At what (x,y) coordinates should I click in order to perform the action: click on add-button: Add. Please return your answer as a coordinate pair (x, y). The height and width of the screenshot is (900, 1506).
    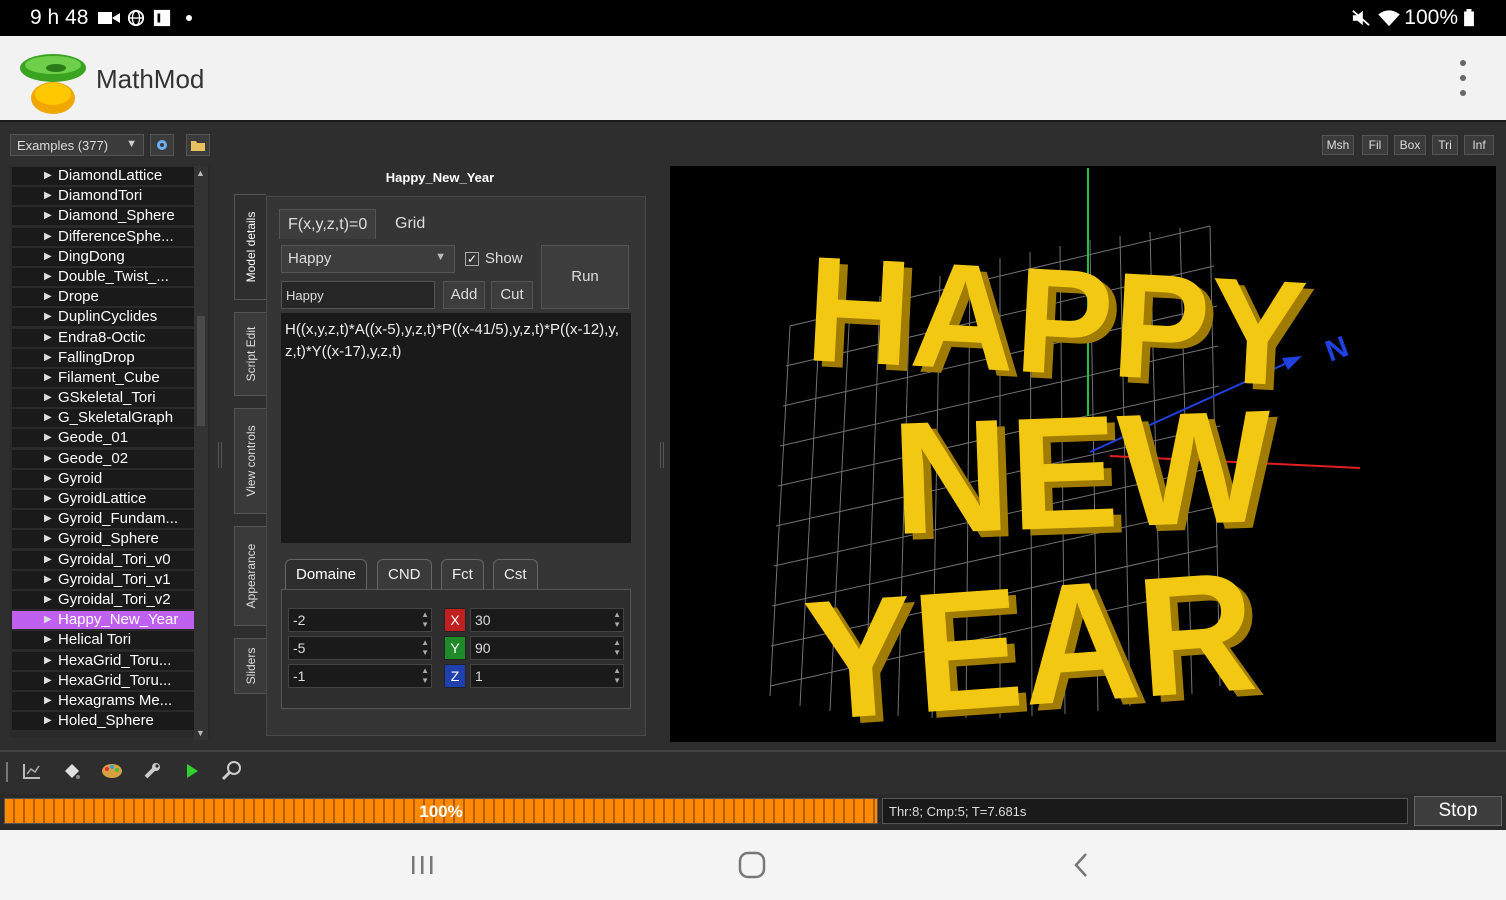
    Looking at the image, I should click on (464, 295).